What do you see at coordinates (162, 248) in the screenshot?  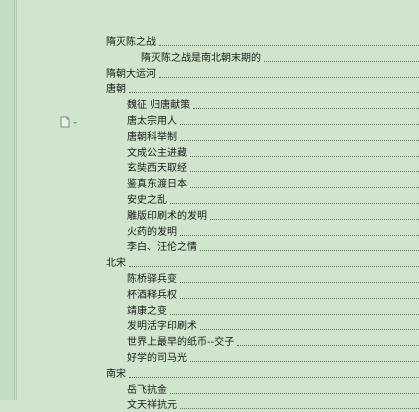 I see `toc-entry-text: 李白、汪伦之情` at bounding box center [162, 248].